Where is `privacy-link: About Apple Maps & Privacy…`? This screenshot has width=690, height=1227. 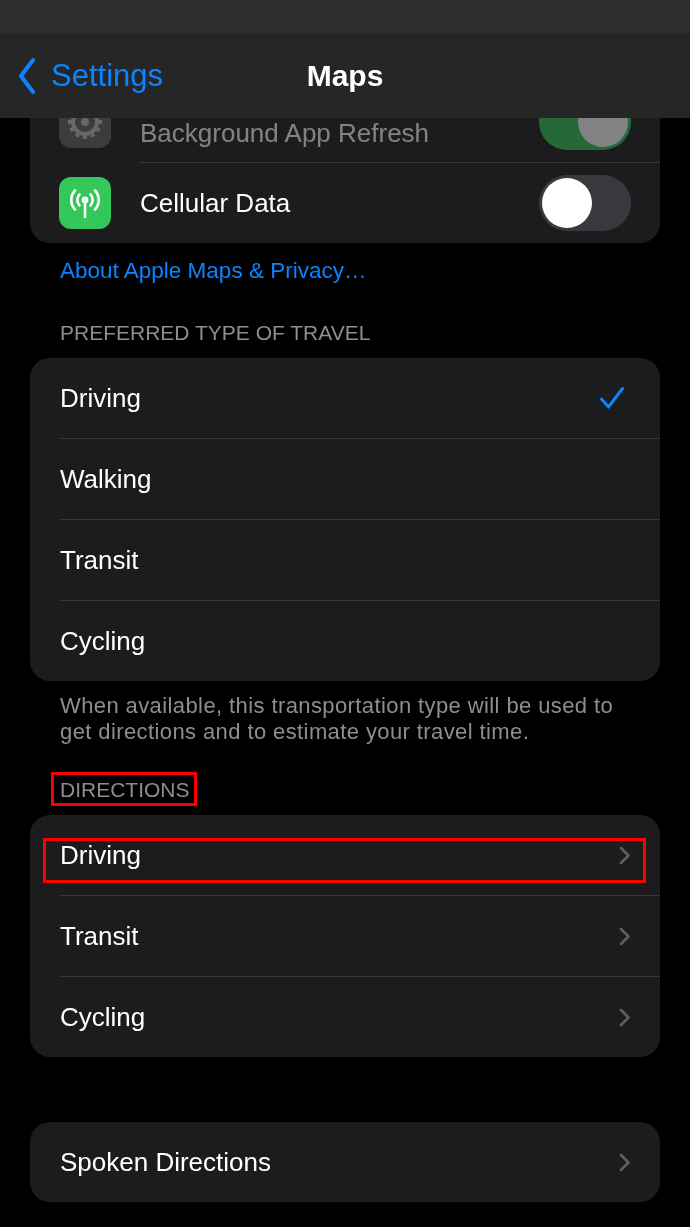
privacy-link: About Apple Maps & Privacy… is located at coordinates (213, 271).